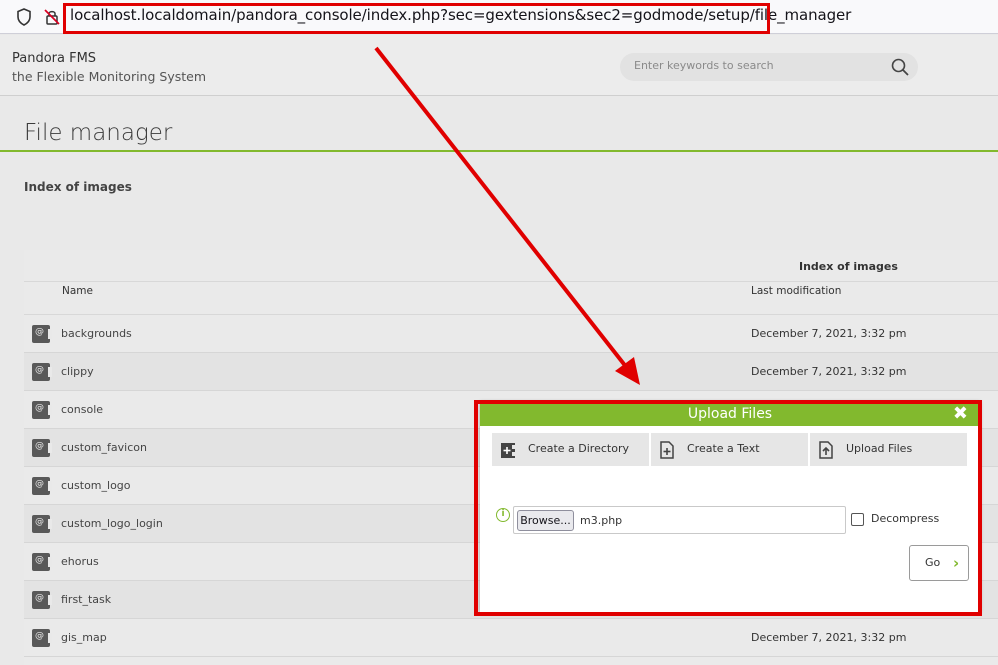 The width and height of the screenshot is (998, 665). I want to click on title-divider, so click(499, 151).